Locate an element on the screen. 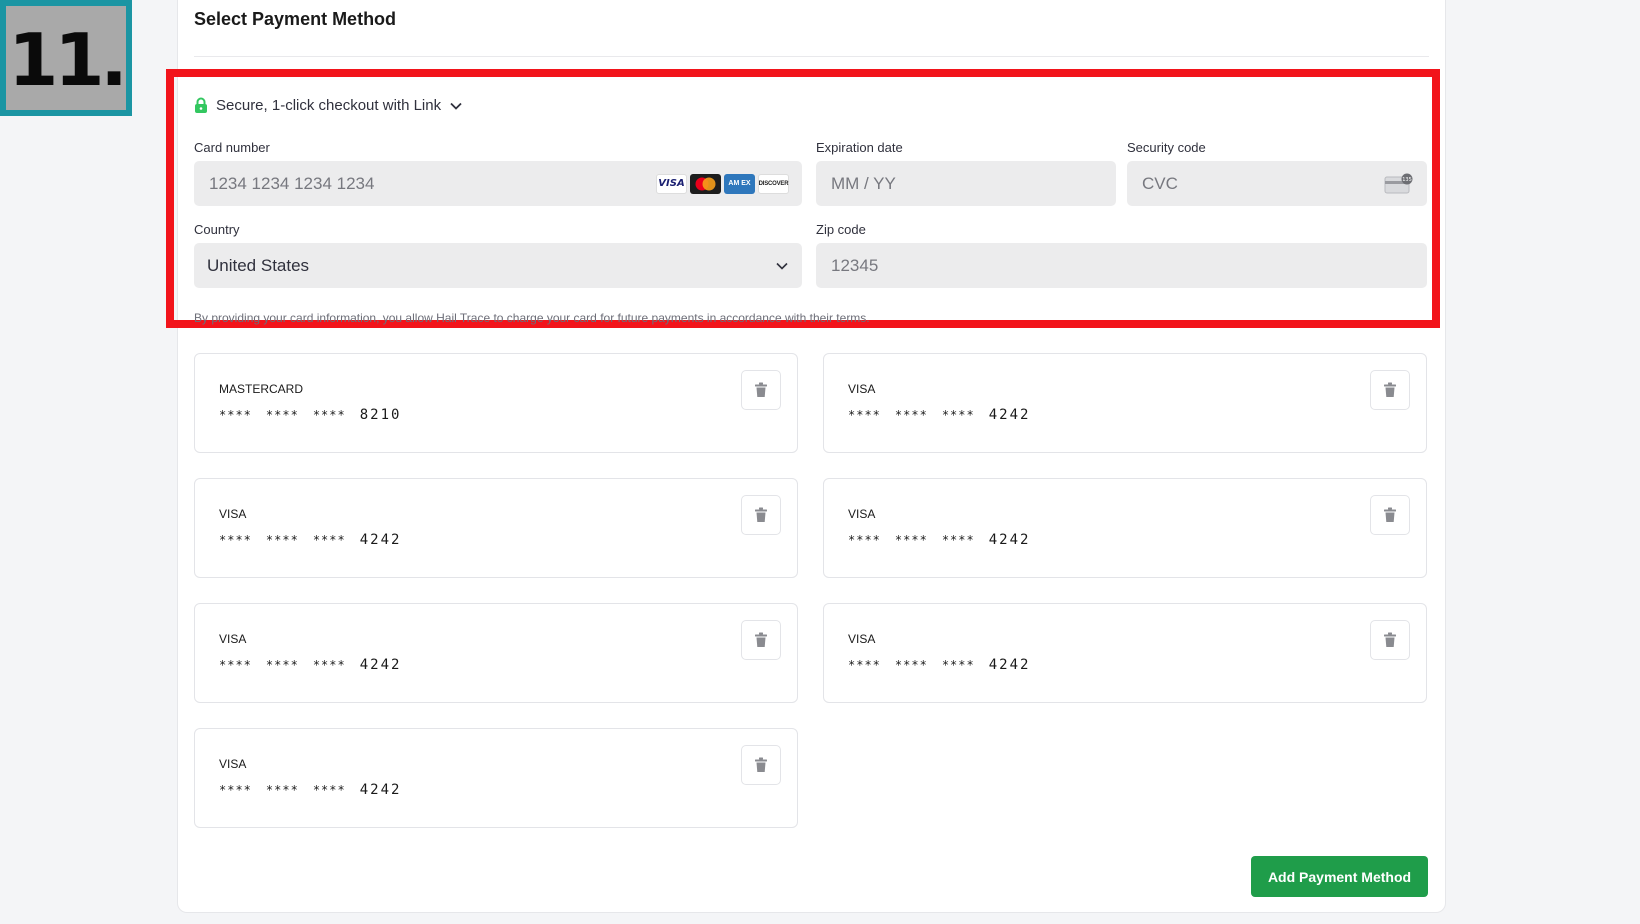  amex-logo-icon: AM EX is located at coordinates (739, 183).